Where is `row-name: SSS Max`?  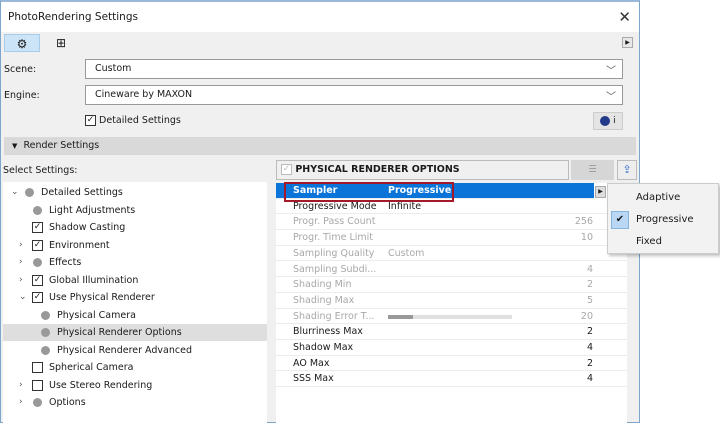
row-name: SSS Max is located at coordinates (313, 379).